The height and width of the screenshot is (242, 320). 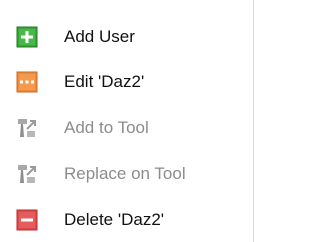 I want to click on plus-icon, so click(x=27, y=37).